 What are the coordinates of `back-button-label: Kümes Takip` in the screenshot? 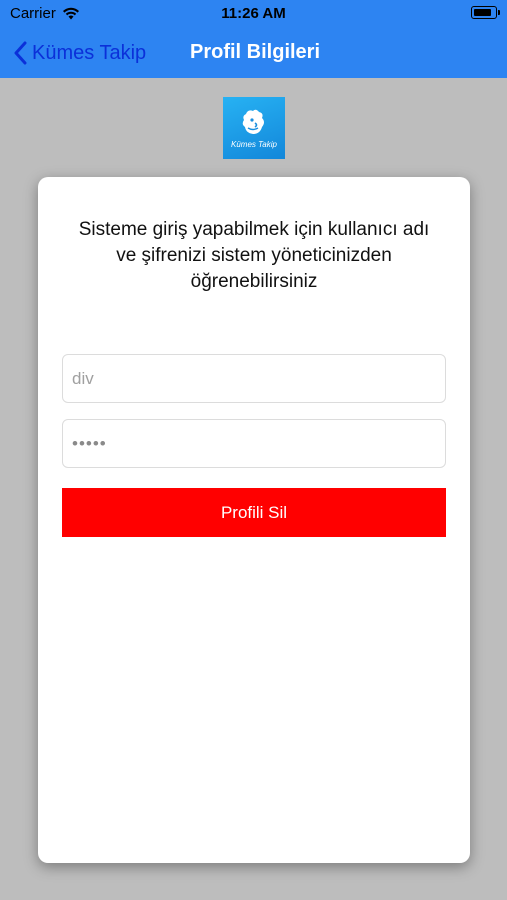 It's located at (89, 52).